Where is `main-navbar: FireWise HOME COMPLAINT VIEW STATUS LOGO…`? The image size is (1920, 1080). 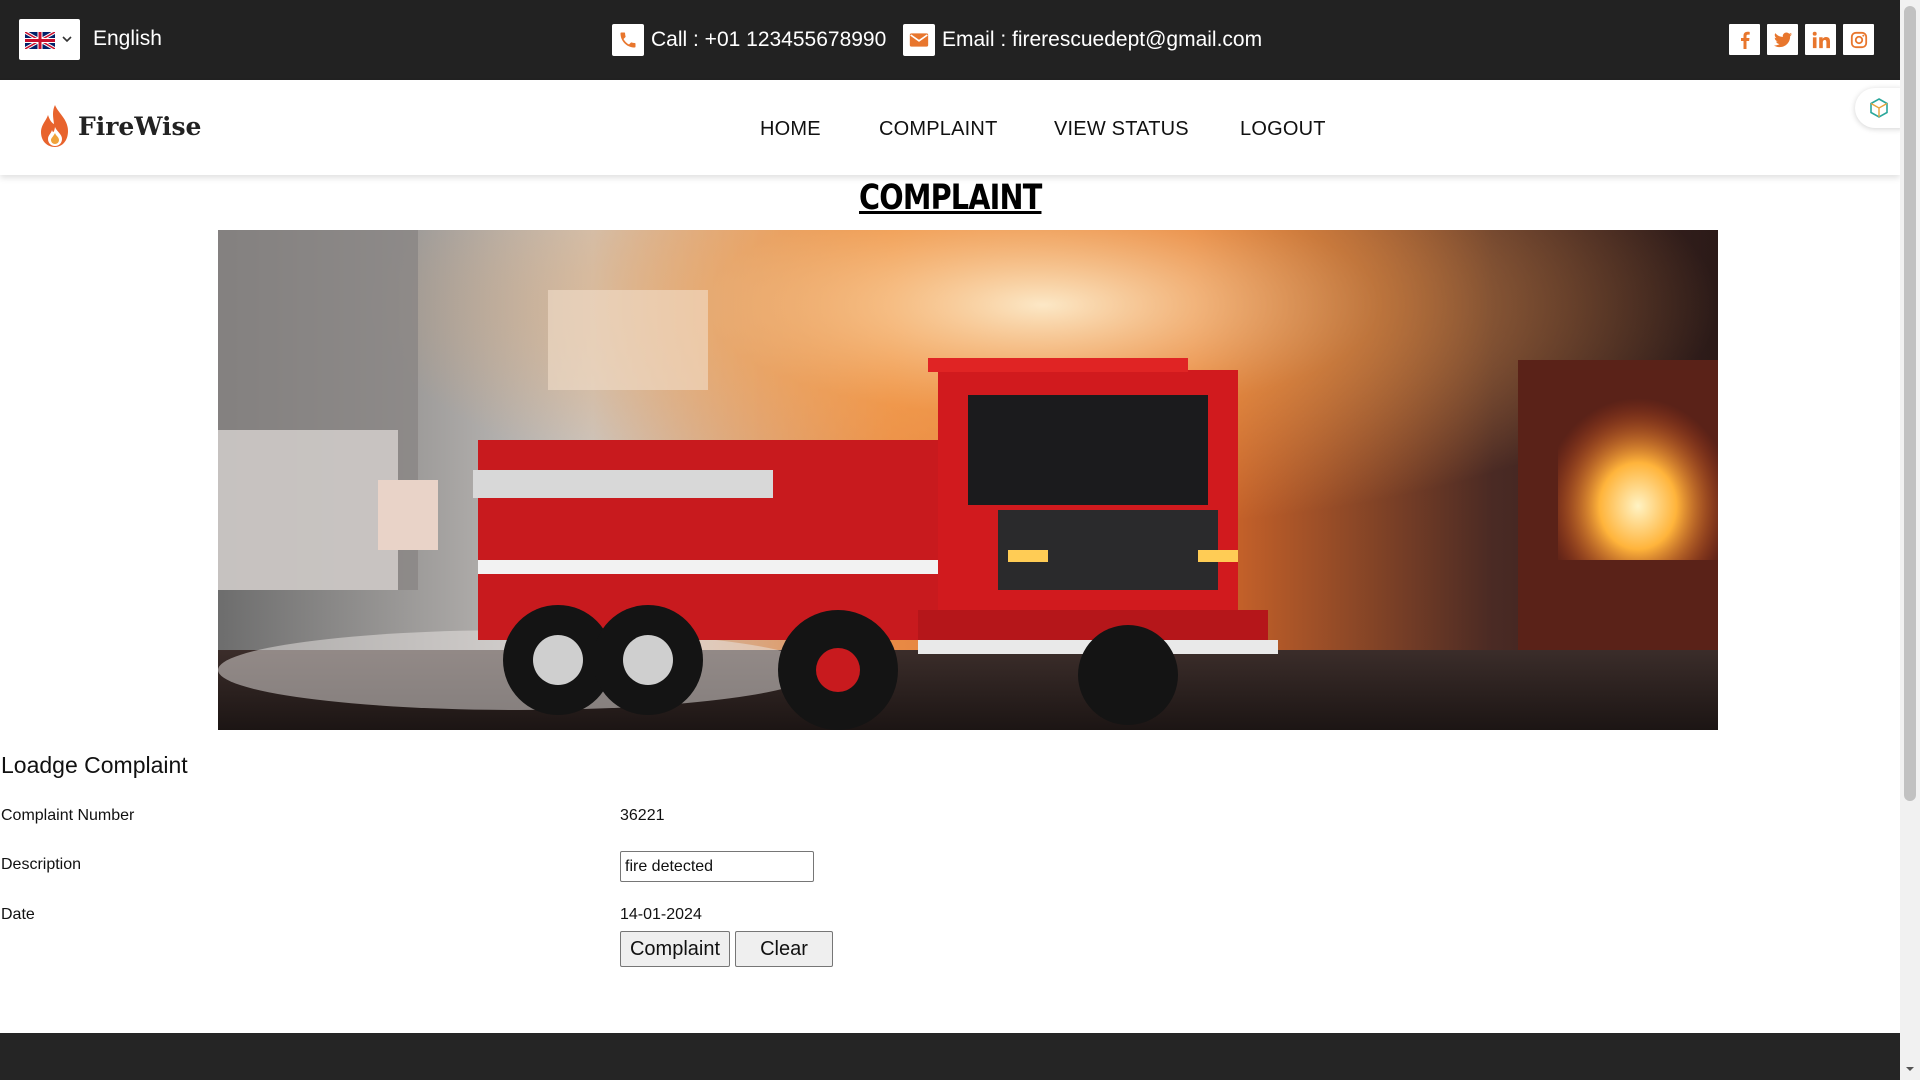
main-navbar: FireWise HOME COMPLAINT VIEW STATUS LOGO… is located at coordinates (950, 127).